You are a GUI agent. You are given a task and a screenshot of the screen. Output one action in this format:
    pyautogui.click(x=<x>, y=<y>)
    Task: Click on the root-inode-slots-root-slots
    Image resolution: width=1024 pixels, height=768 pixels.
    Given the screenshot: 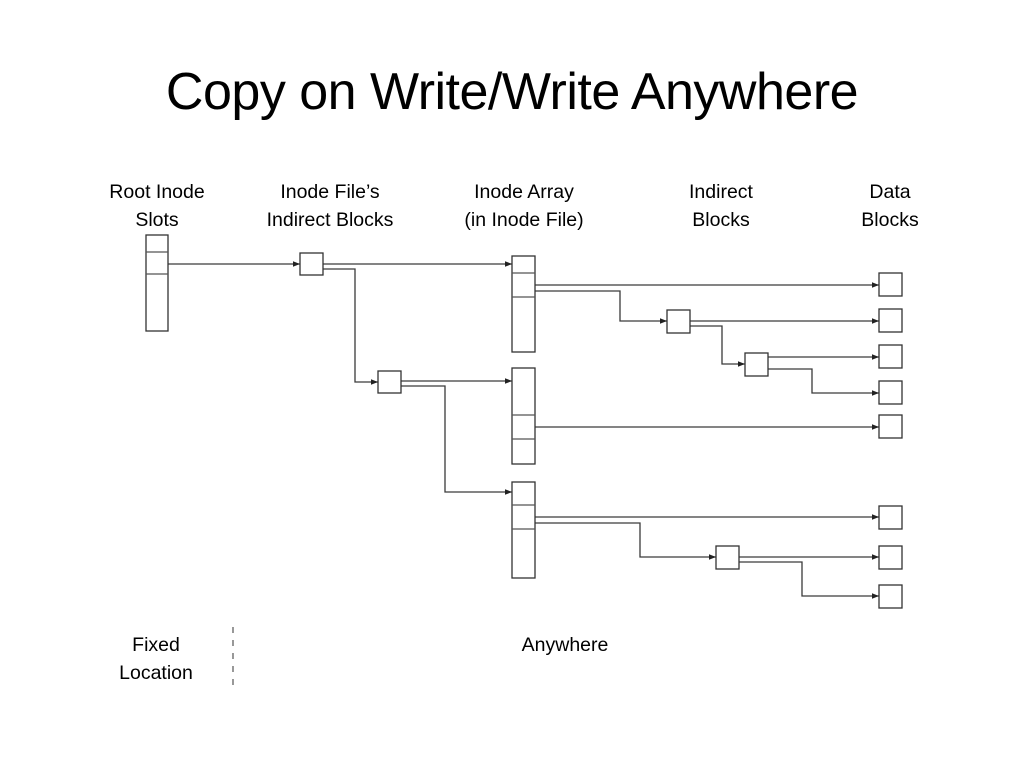 What is the action you would take?
    pyautogui.click(x=157, y=283)
    